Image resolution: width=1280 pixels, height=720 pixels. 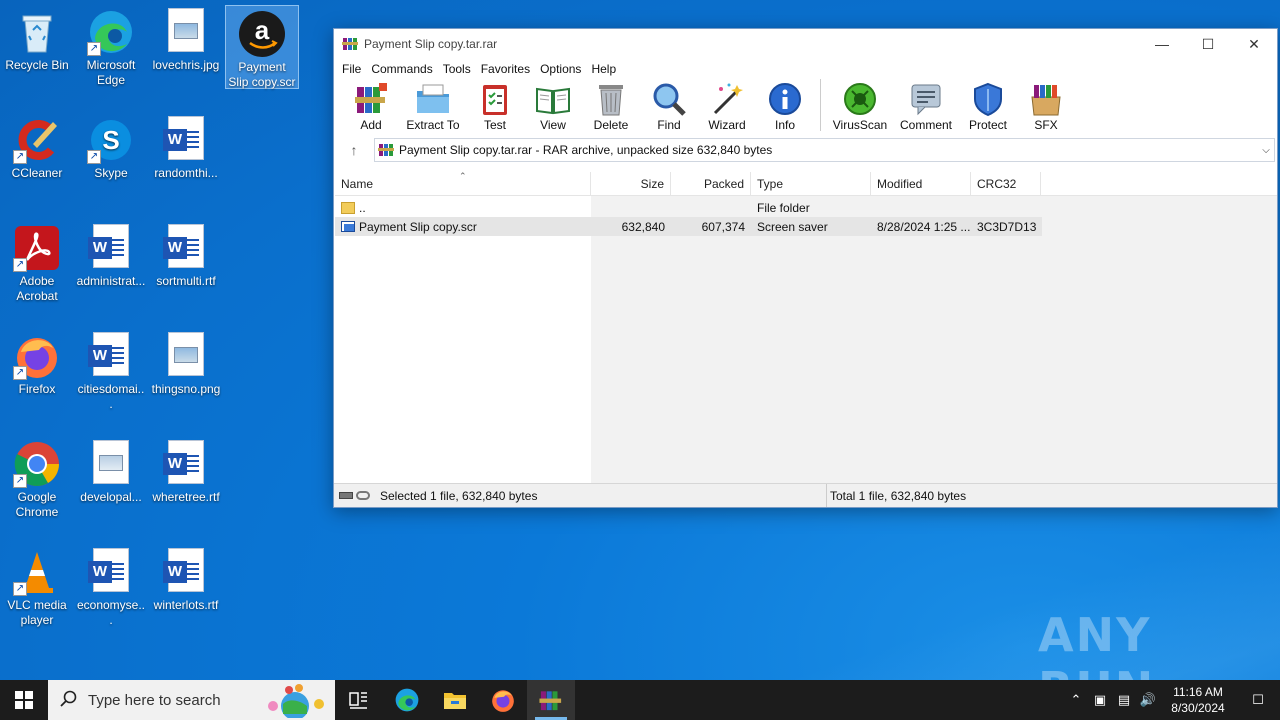 What do you see at coordinates (553, 105) in the screenshot?
I see `toolbar-view-button: View` at bounding box center [553, 105].